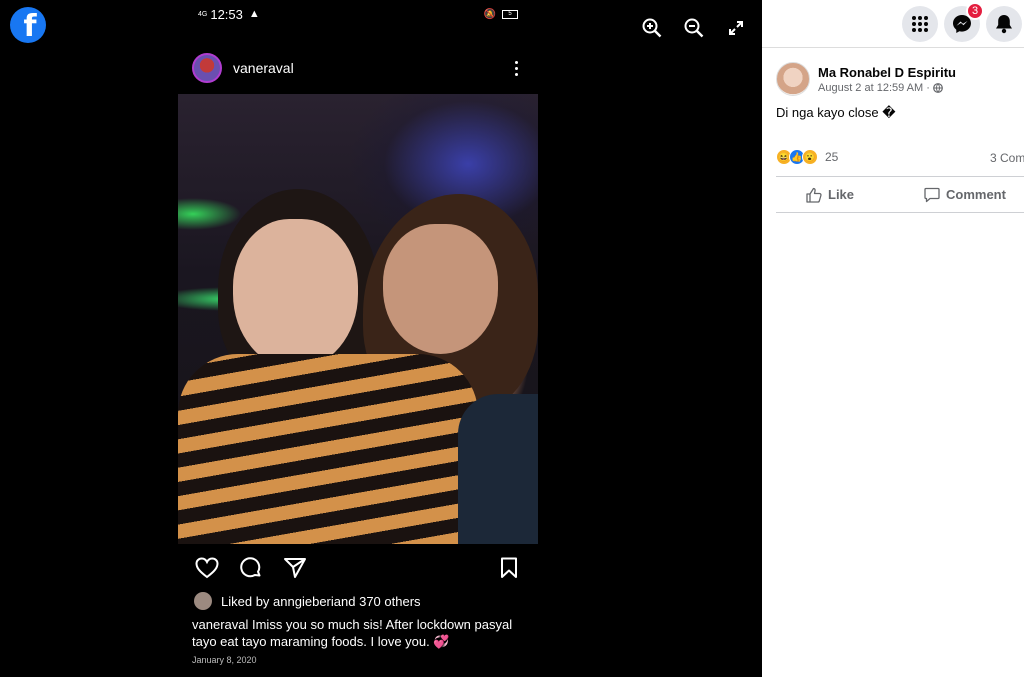 The width and height of the screenshot is (1024, 677). I want to click on messenger-button: 3, so click(964, 22).